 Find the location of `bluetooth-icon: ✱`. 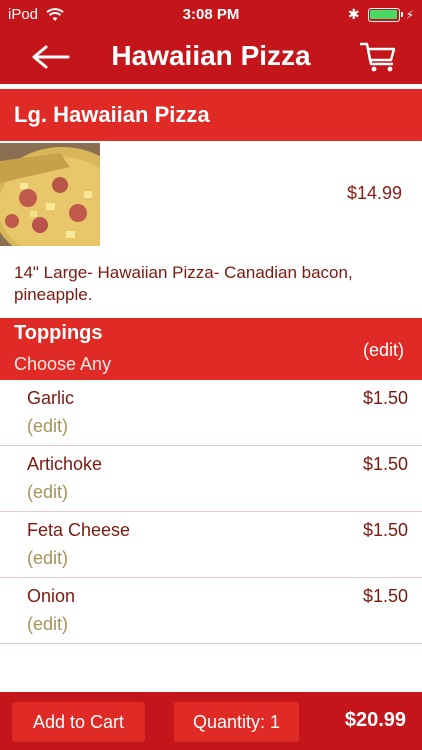

bluetooth-icon: ✱ is located at coordinates (353, 14).